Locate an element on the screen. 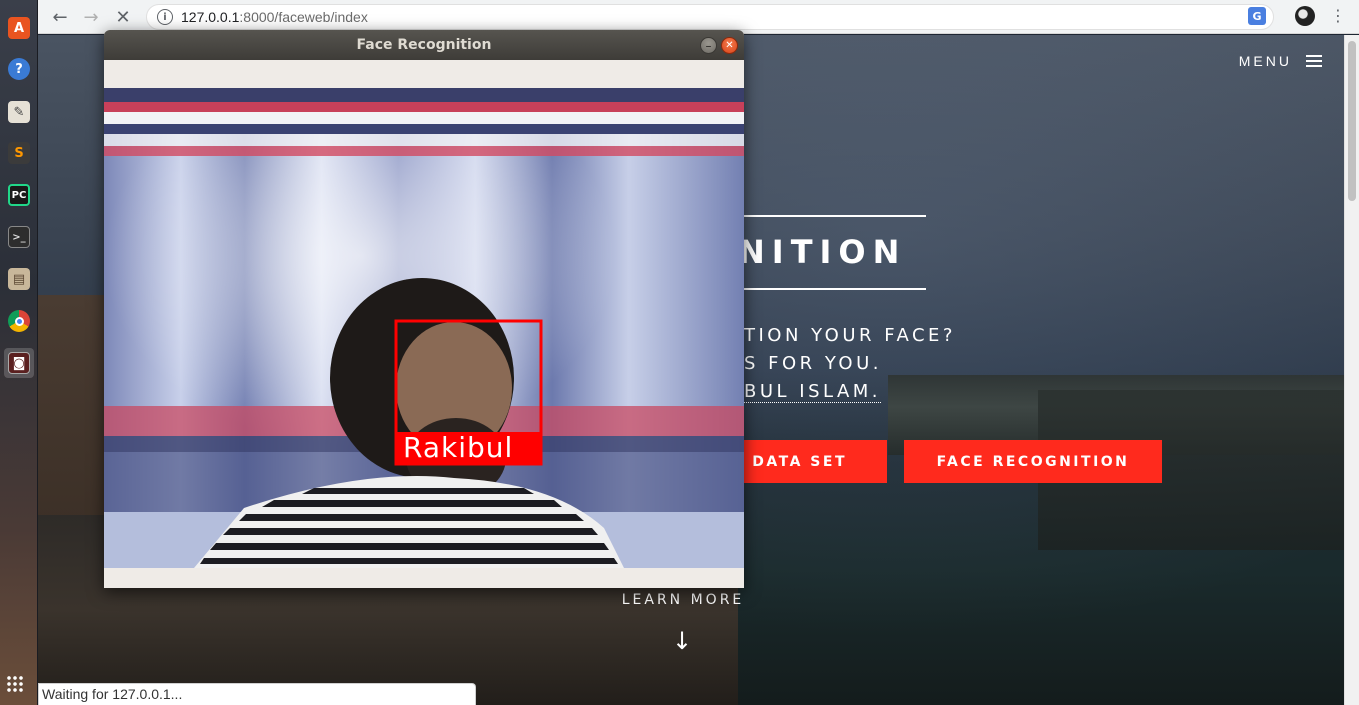 The height and width of the screenshot is (705, 1359). profile-avatar is located at coordinates (1305, 16).